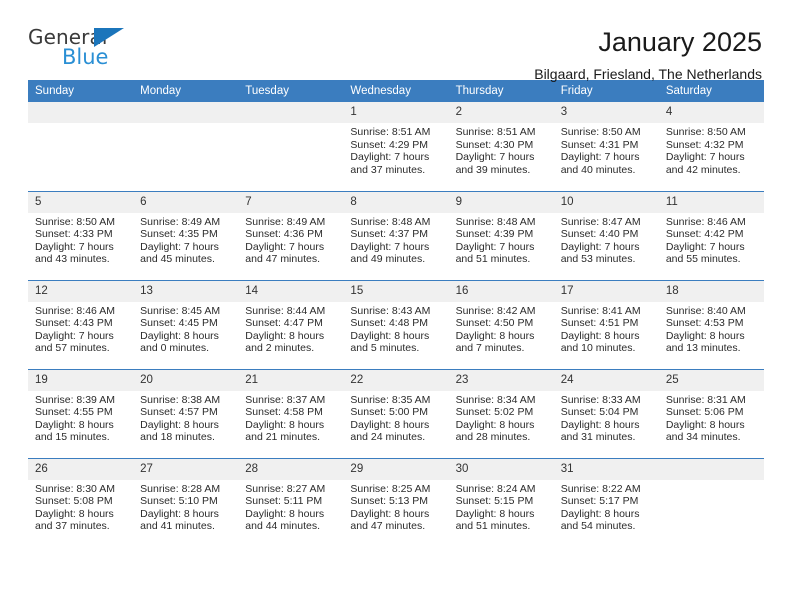 Image resolution: width=792 pixels, height=612 pixels. What do you see at coordinates (494, 412) in the screenshot?
I see `sunset-time: Sunset: 5:02 PM` at bounding box center [494, 412].